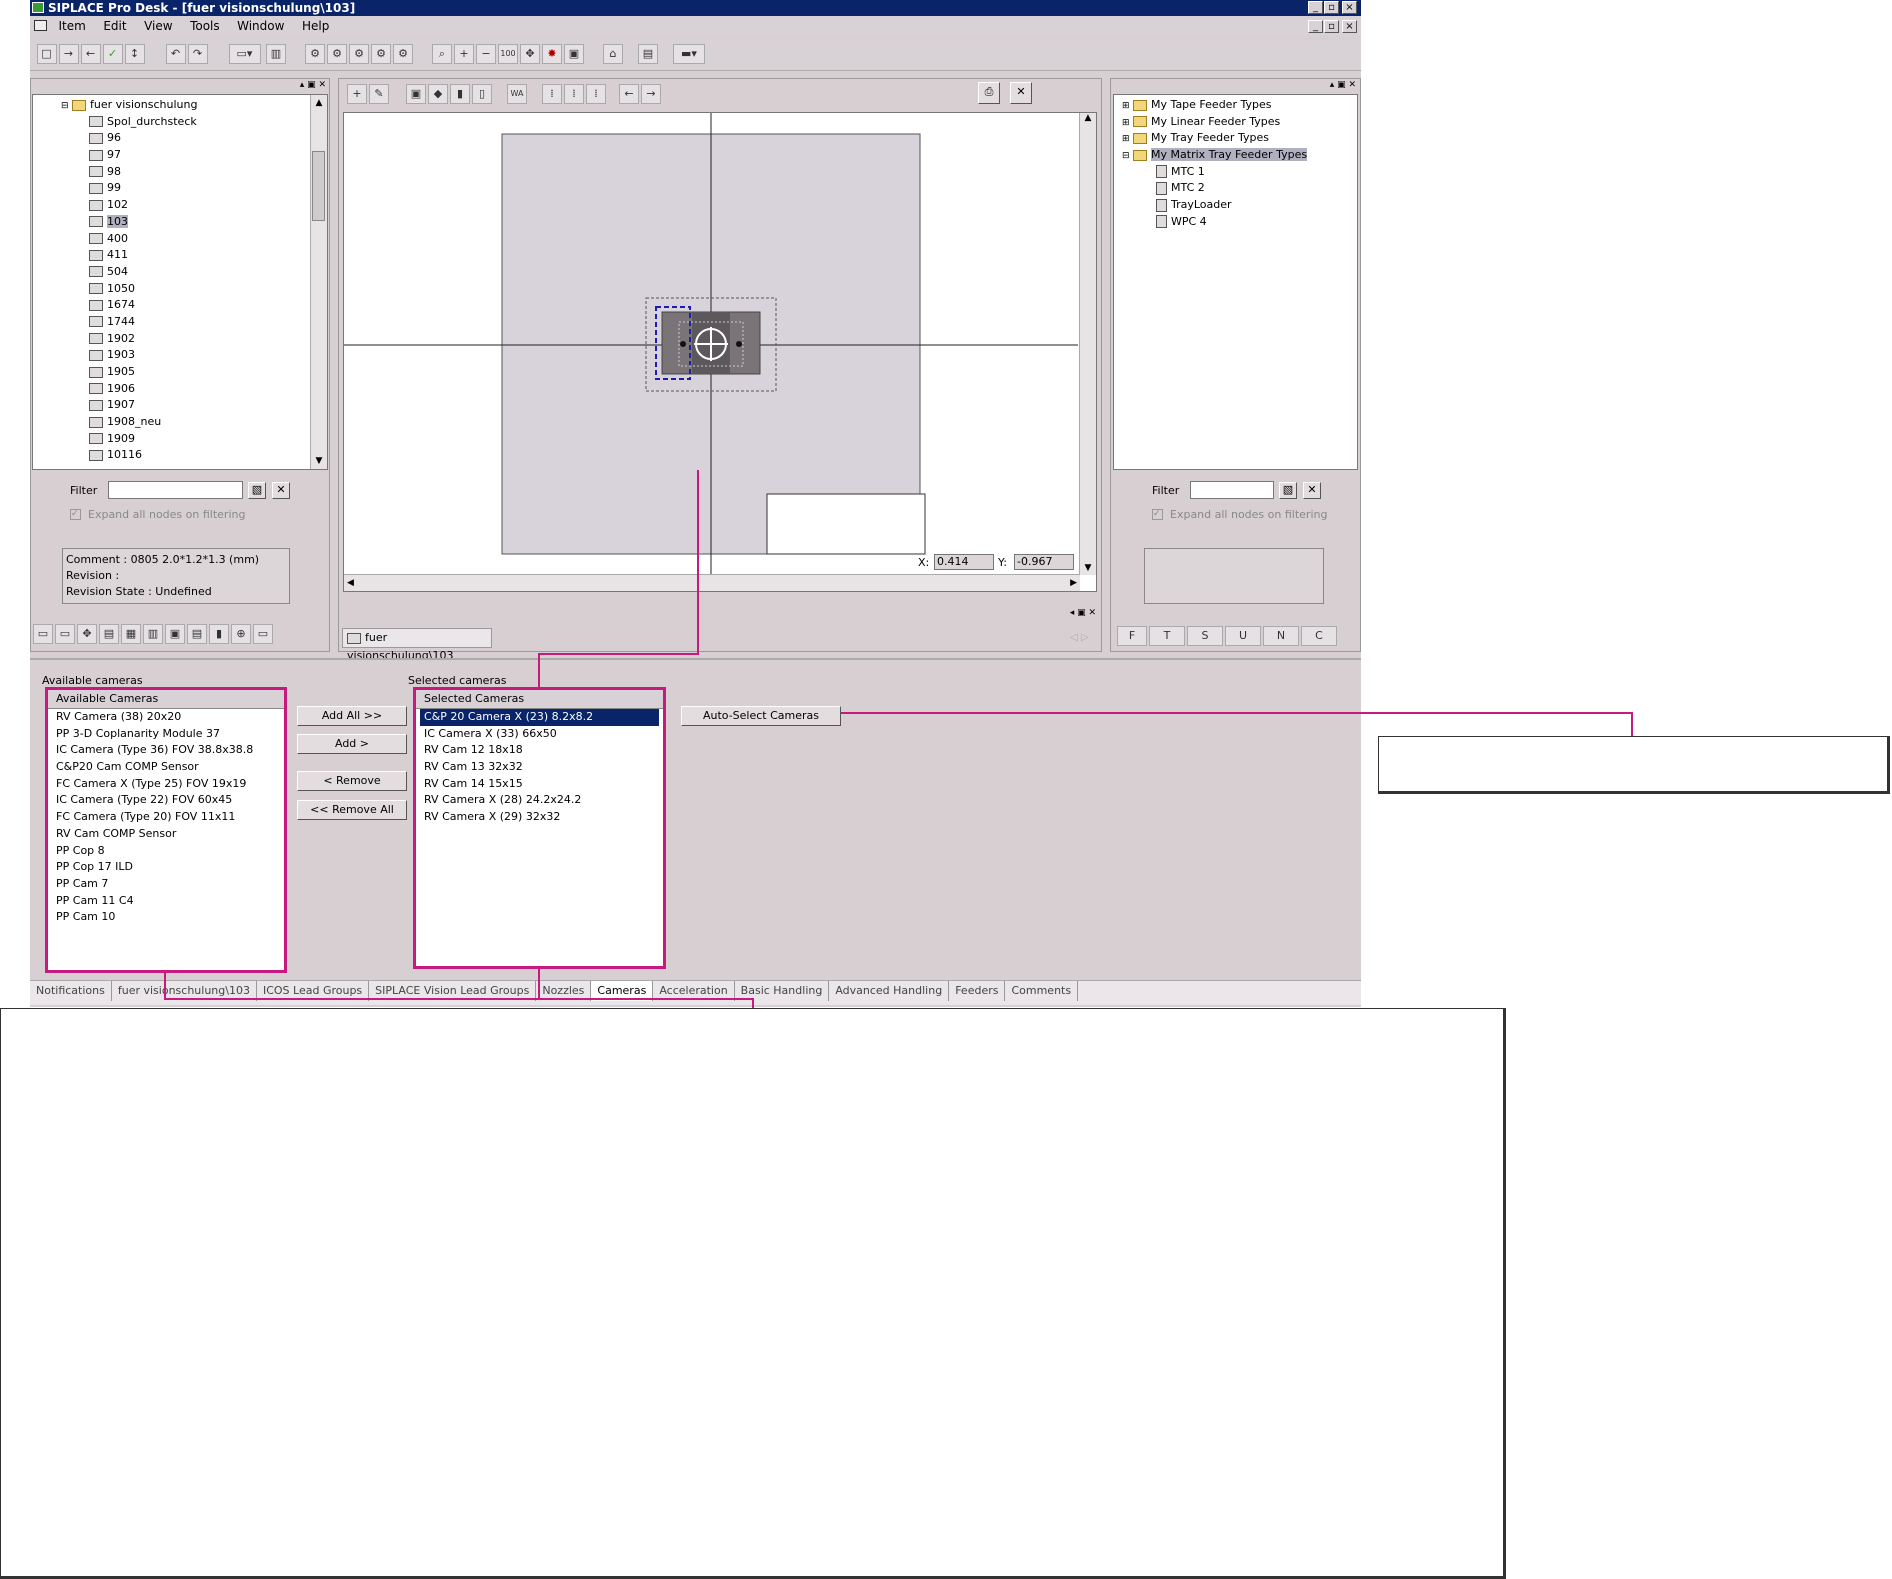 Image resolution: width=1892 pixels, height=1579 pixels. What do you see at coordinates (260, 26) in the screenshot?
I see `menu-window: Window` at bounding box center [260, 26].